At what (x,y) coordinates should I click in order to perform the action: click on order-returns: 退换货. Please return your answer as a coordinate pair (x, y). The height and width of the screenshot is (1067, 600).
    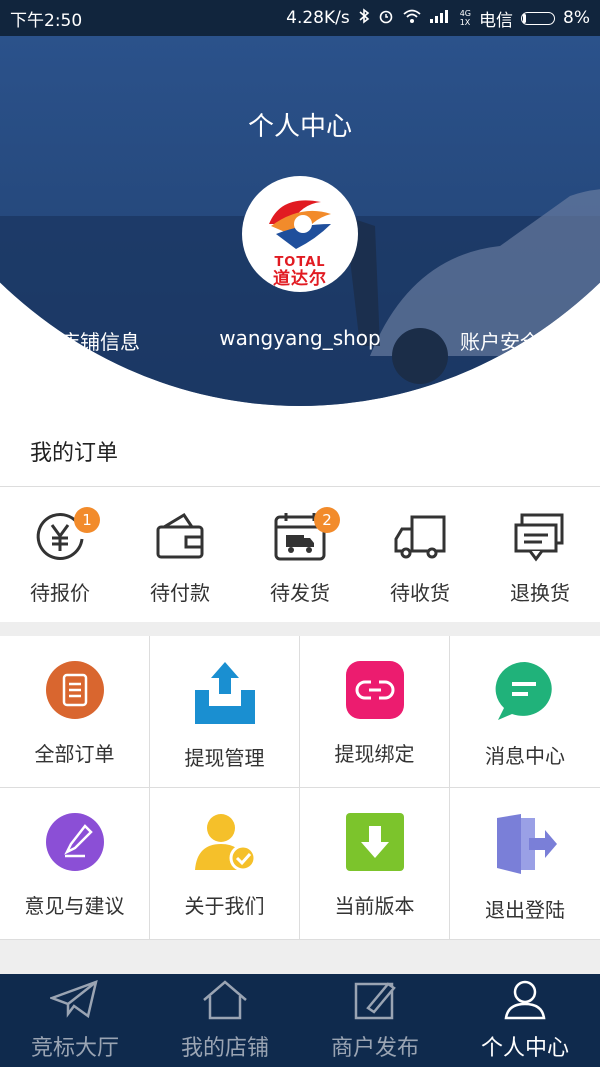
    Looking at the image, I should click on (540, 554).